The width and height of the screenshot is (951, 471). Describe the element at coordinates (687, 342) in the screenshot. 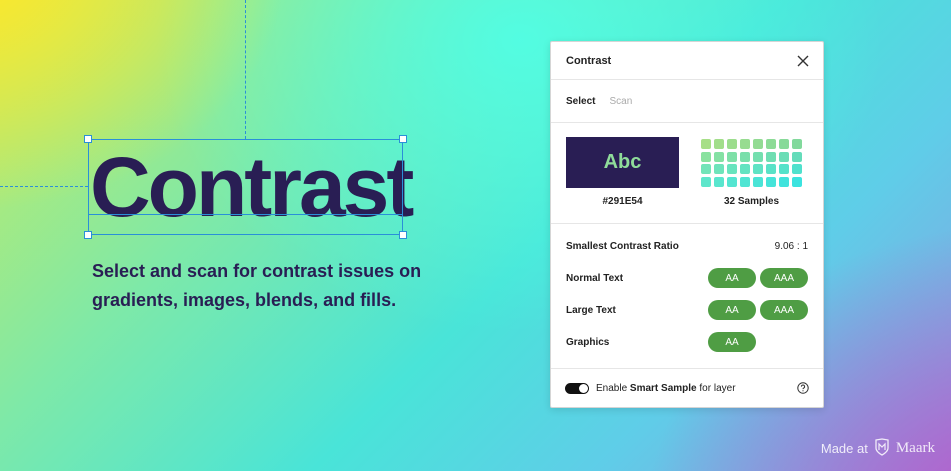

I see `graphics-row: Graphics AA` at that location.